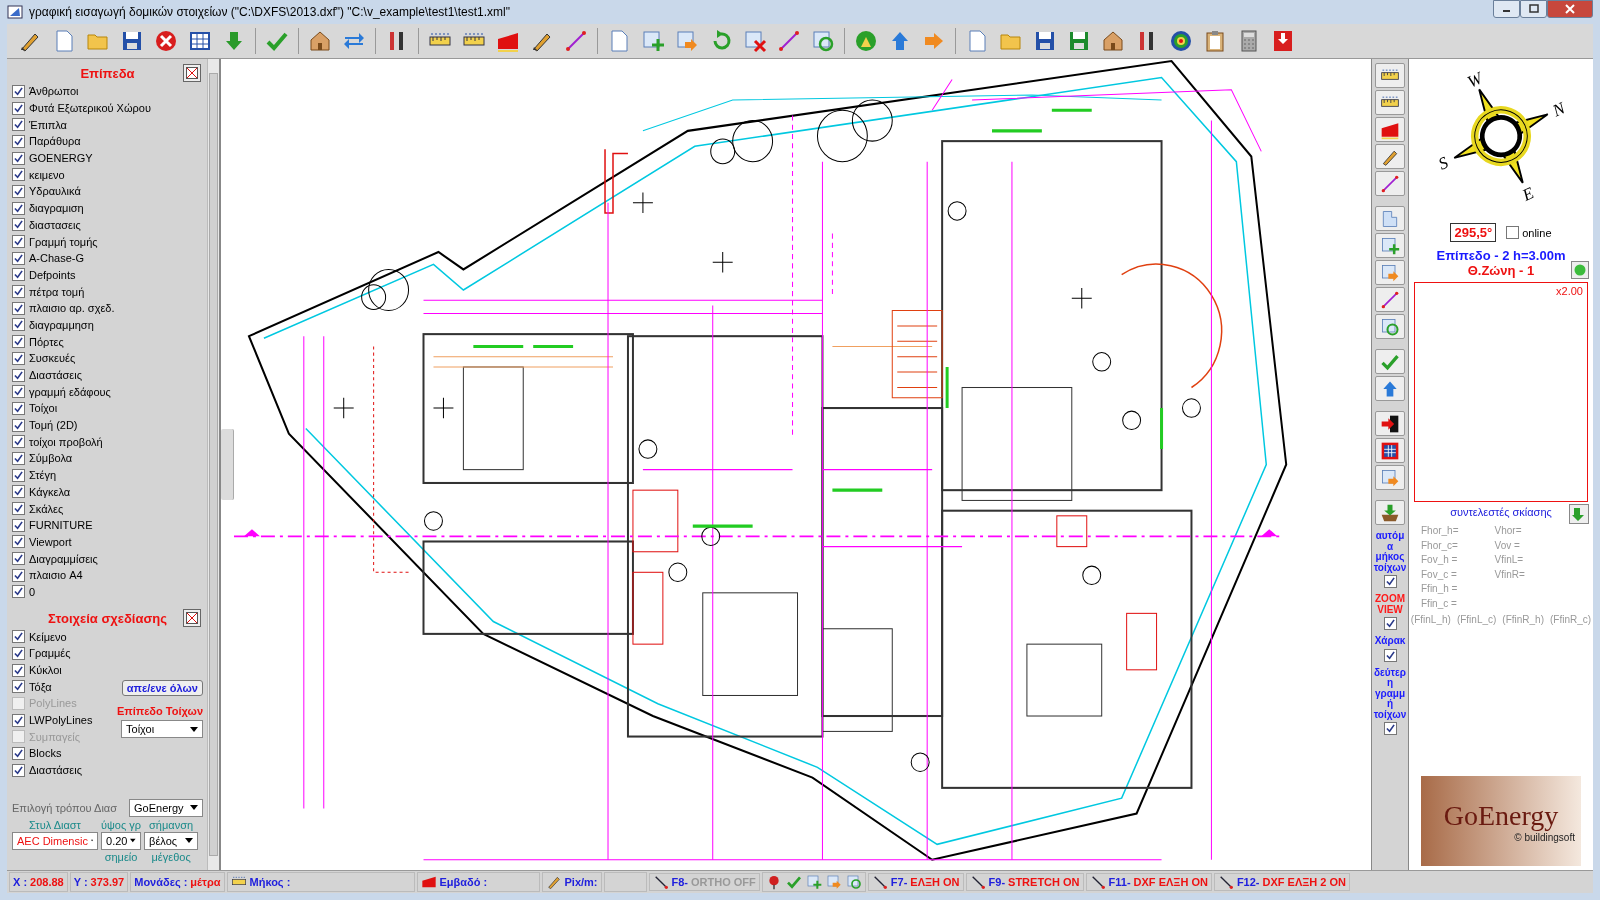  What do you see at coordinates (107, 618) in the screenshot?
I see `section-title: Στοιχεία σχεδίασης` at bounding box center [107, 618].